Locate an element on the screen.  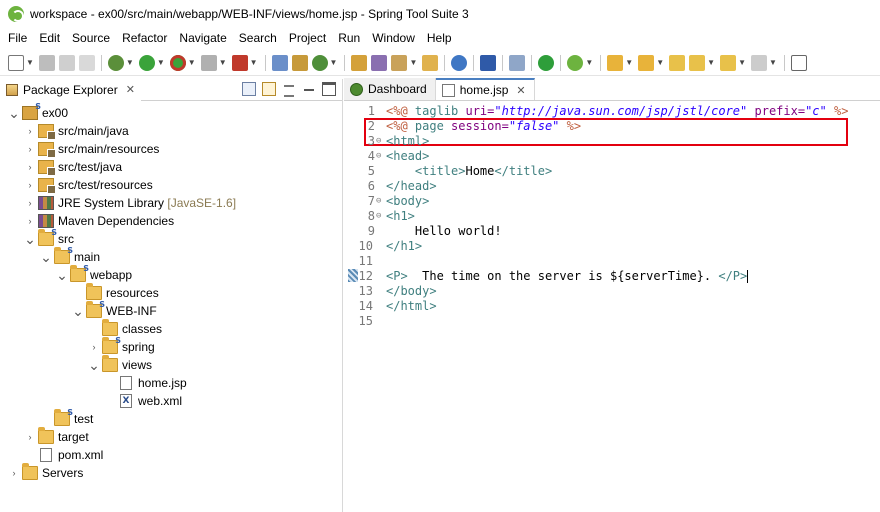
menu-source: Source is located at coordinates (91, 38).